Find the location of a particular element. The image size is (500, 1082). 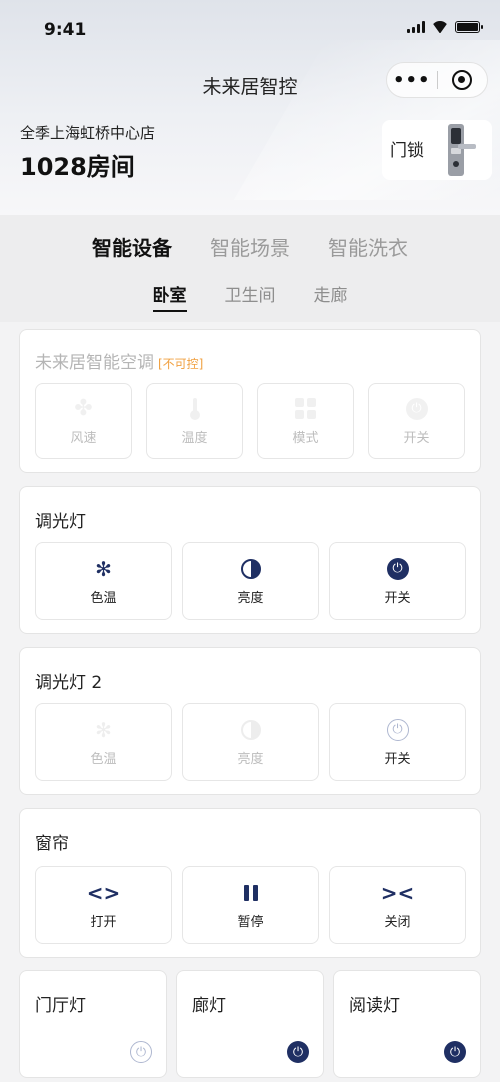

tab-smart-laundry: 智能洗衣 is located at coordinates (368, 246).